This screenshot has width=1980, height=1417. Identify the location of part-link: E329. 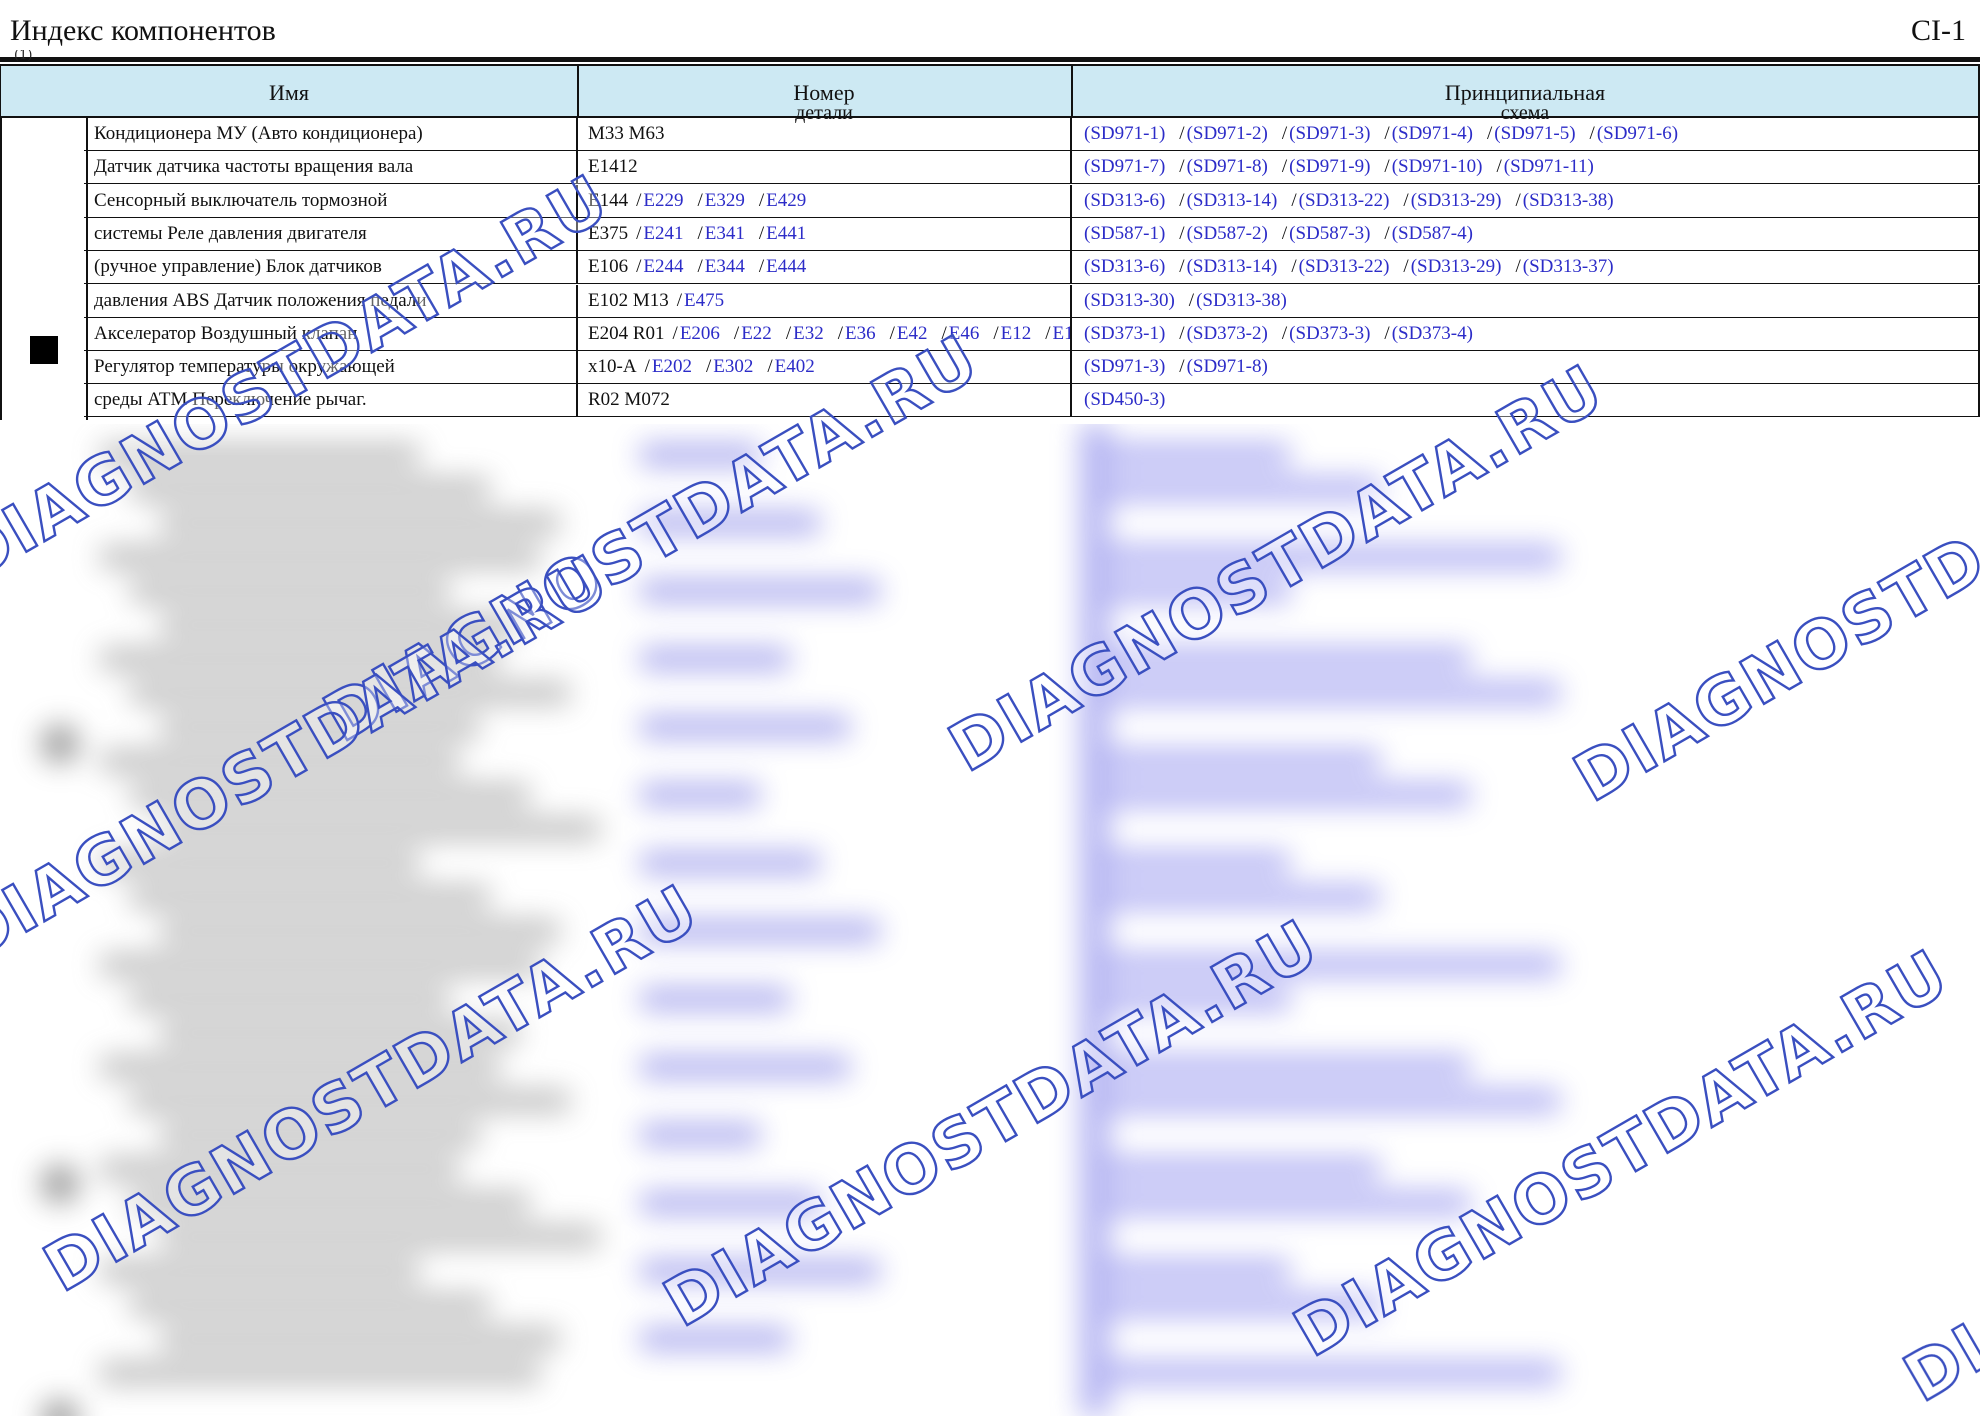
(725, 200).